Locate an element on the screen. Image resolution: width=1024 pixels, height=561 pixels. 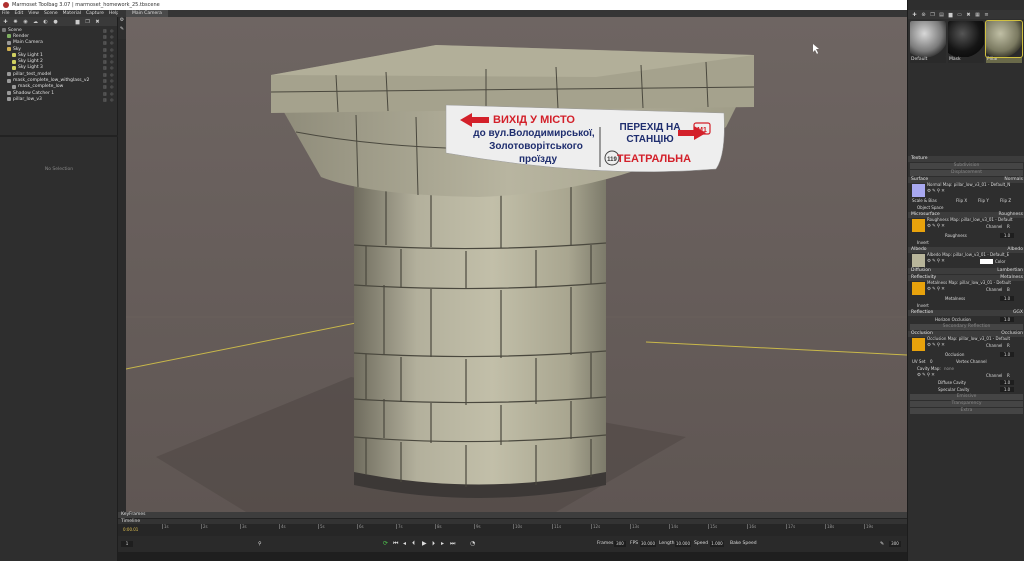
sphere-icon: ● is located at coordinates (55, 22).